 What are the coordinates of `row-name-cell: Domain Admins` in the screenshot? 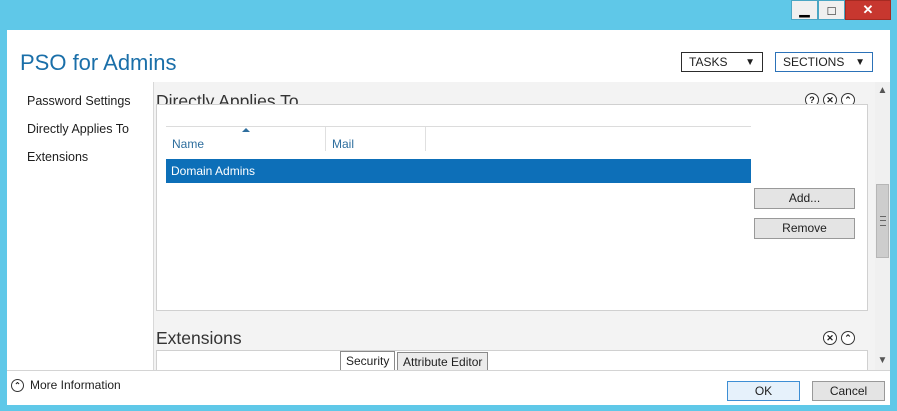 It's located at (213, 171).